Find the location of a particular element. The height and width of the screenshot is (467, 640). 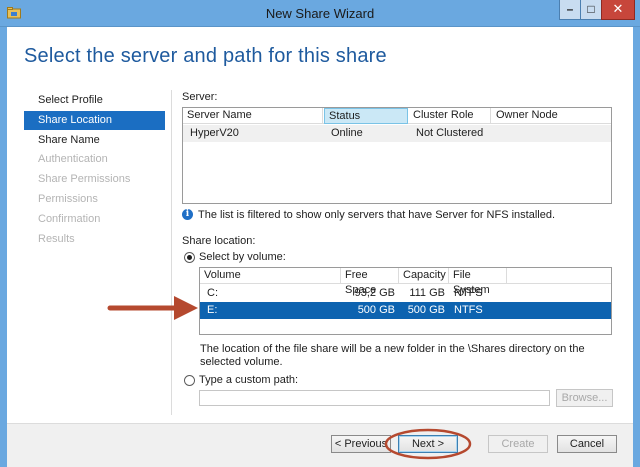

table-row: C: 93,2 GB 111 GB NTFS is located at coordinates (405, 293).